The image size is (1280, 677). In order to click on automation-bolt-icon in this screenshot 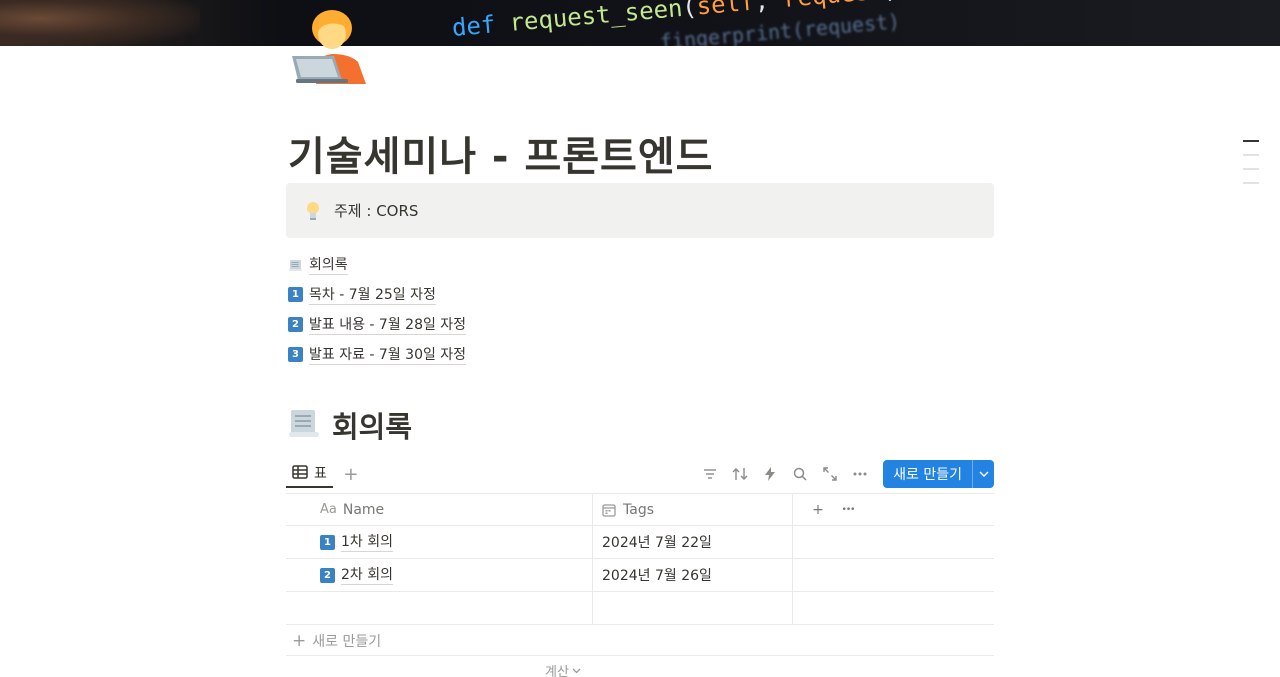, I will do `click(770, 474)`.